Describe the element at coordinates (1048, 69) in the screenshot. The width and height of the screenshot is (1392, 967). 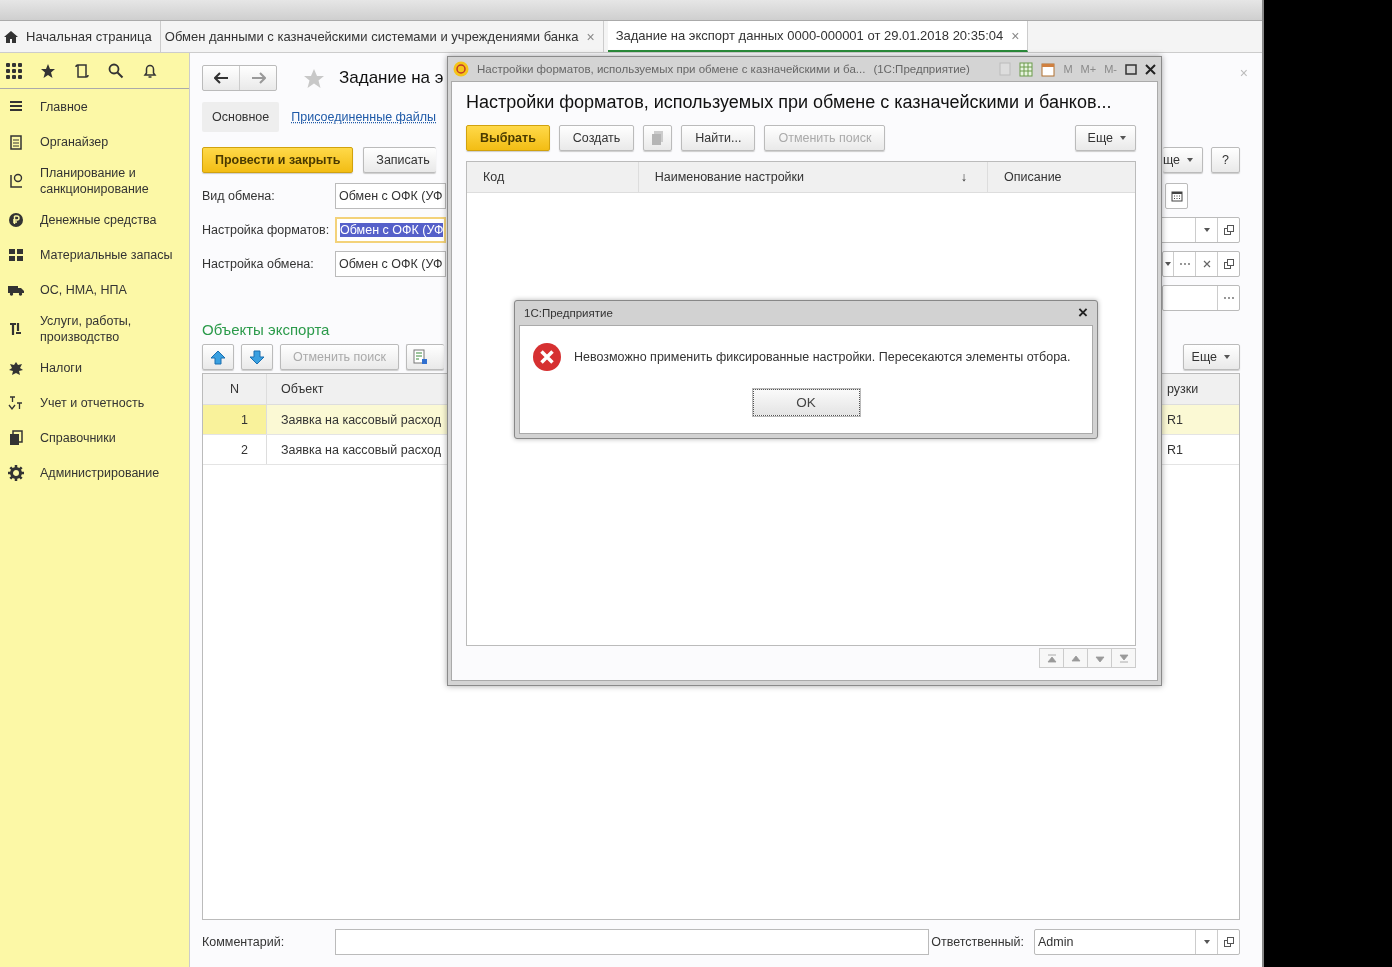
I see `calendar-icon` at that location.